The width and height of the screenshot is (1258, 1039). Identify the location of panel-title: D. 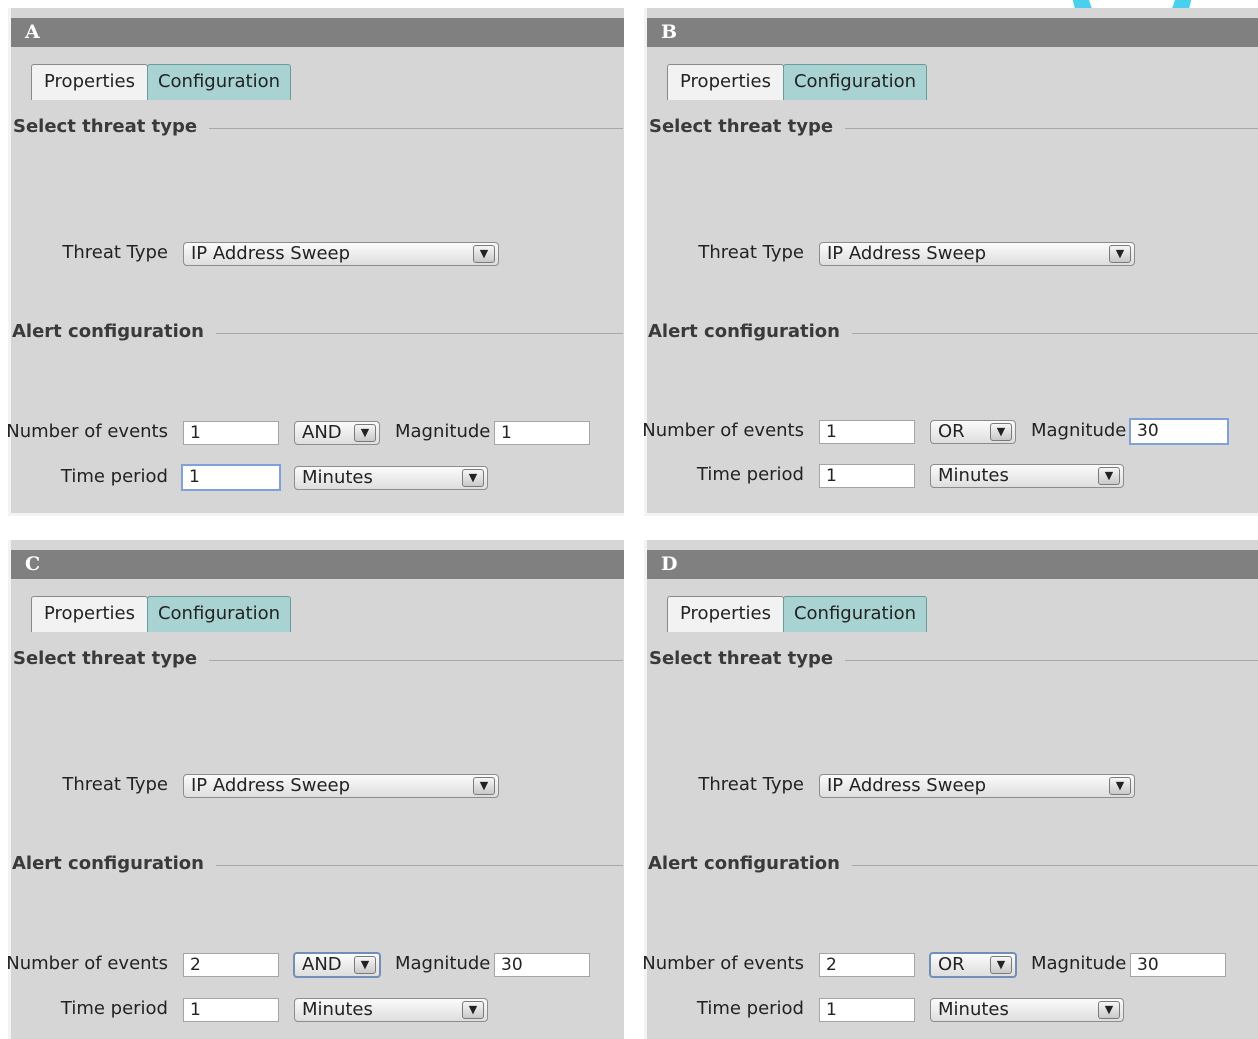
(952, 564).